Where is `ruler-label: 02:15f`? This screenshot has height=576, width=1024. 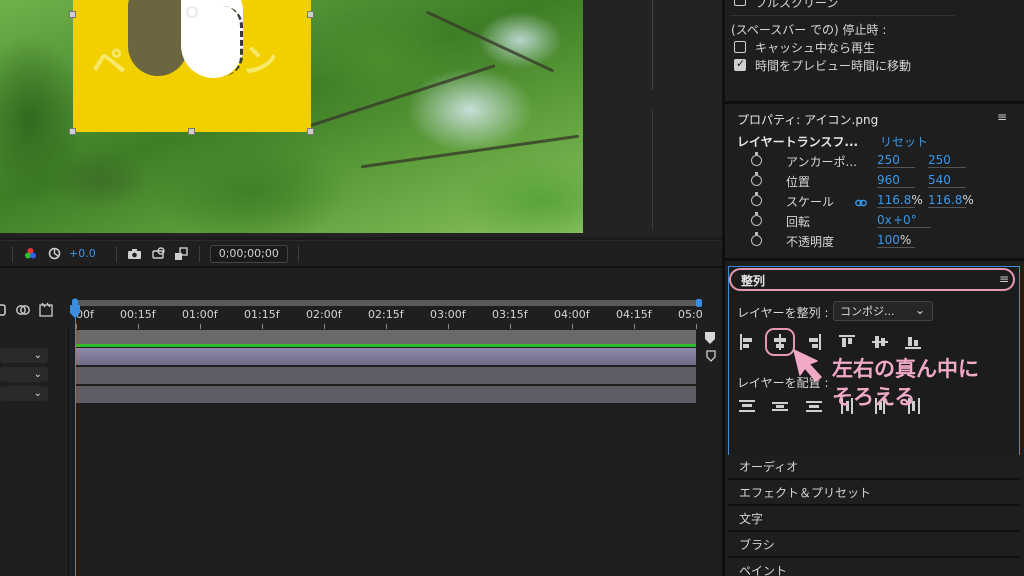 ruler-label: 02:15f is located at coordinates (386, 314).